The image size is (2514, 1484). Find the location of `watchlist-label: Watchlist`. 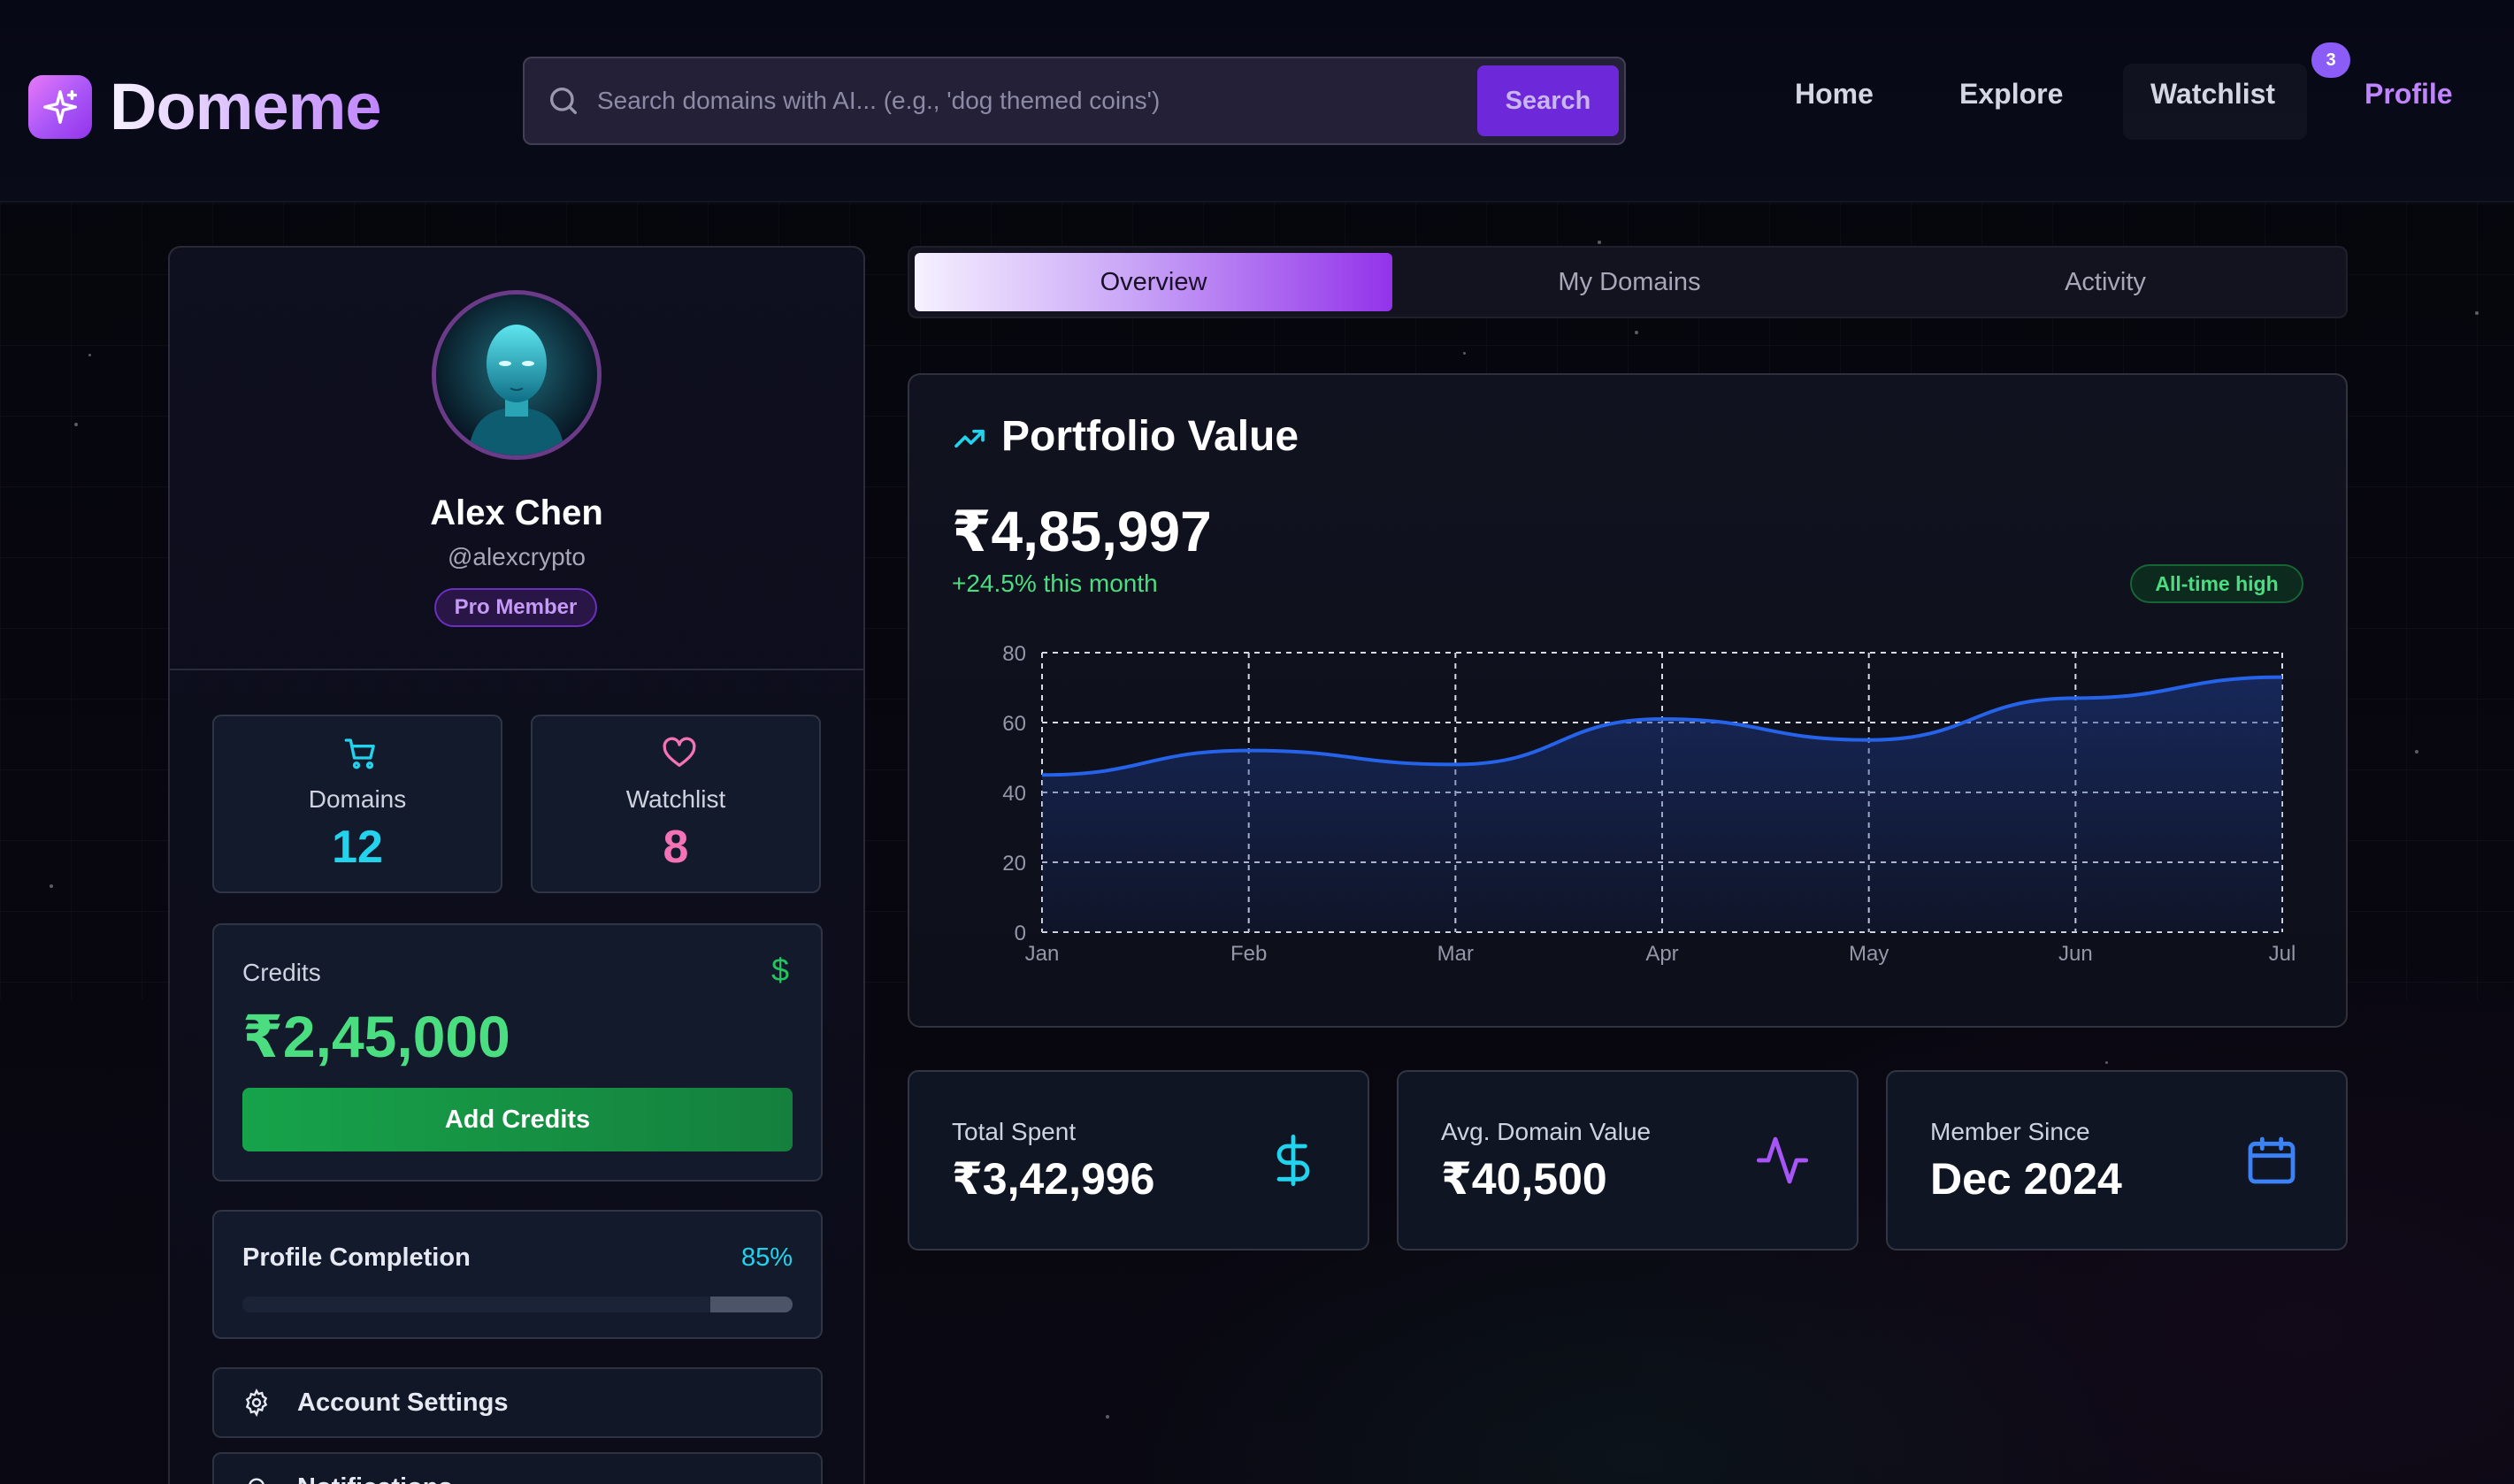

watchlist-label: Watchlist is located at coordinates (675, 799).